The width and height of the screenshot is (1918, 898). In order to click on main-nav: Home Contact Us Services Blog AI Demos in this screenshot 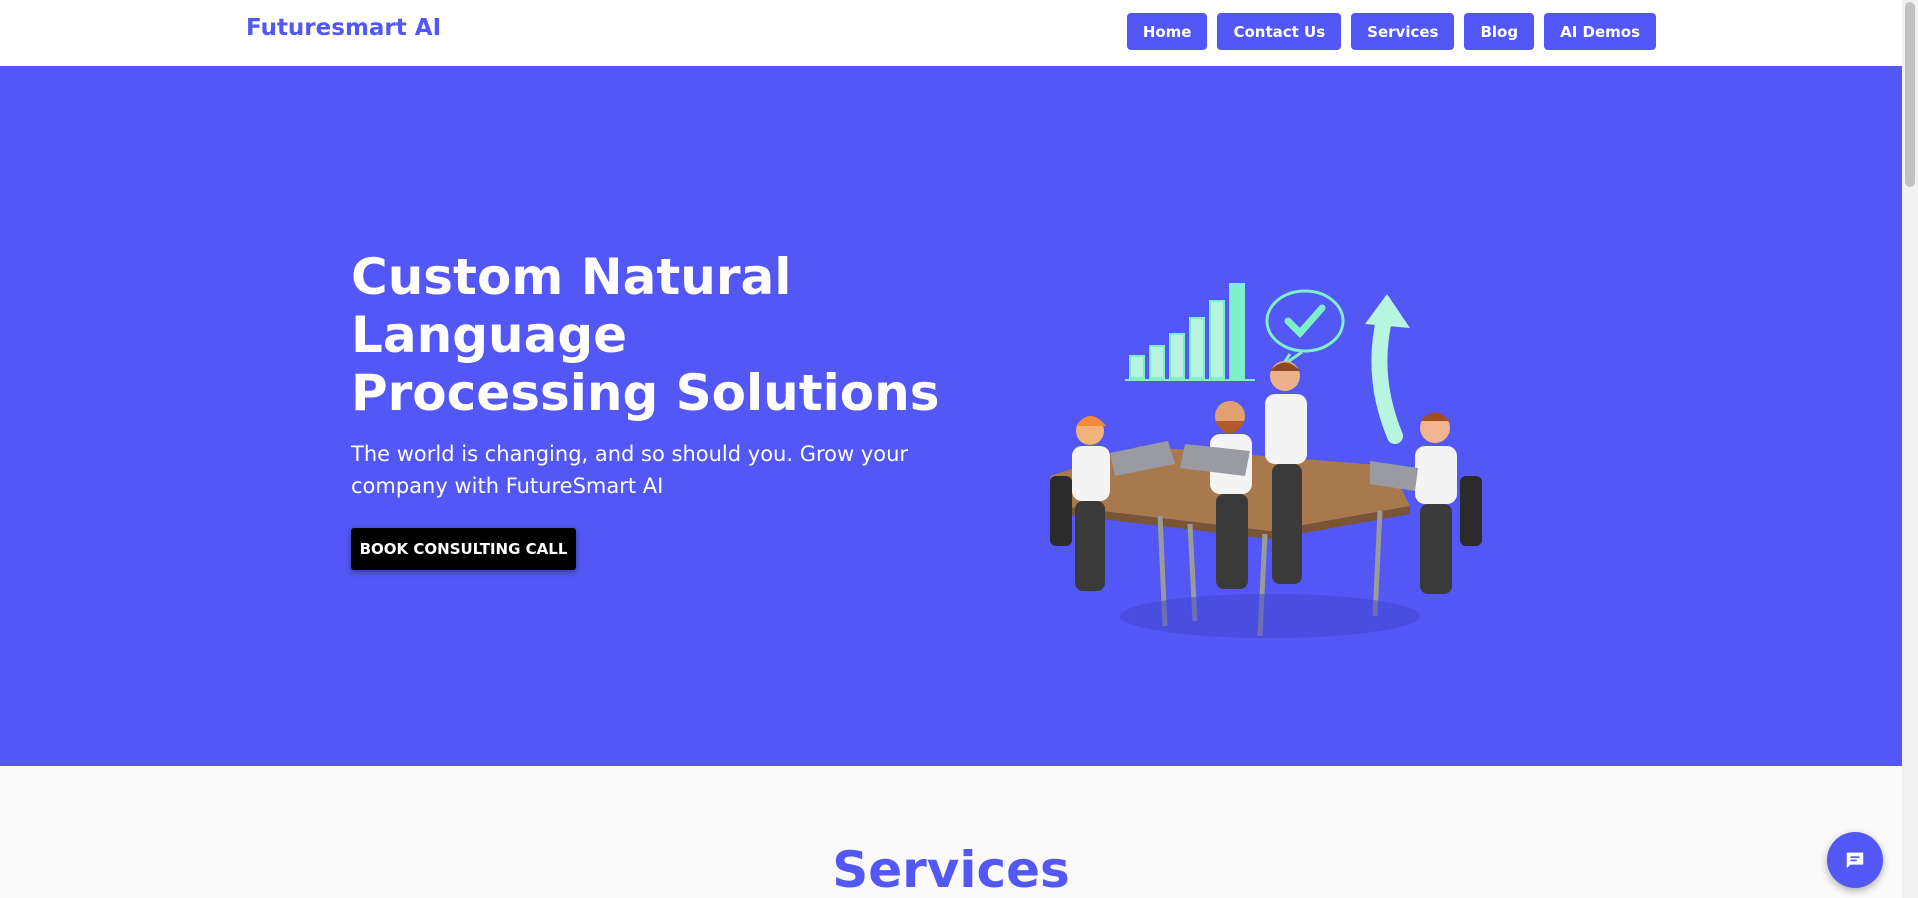, I will do `click(1391, 31)`.